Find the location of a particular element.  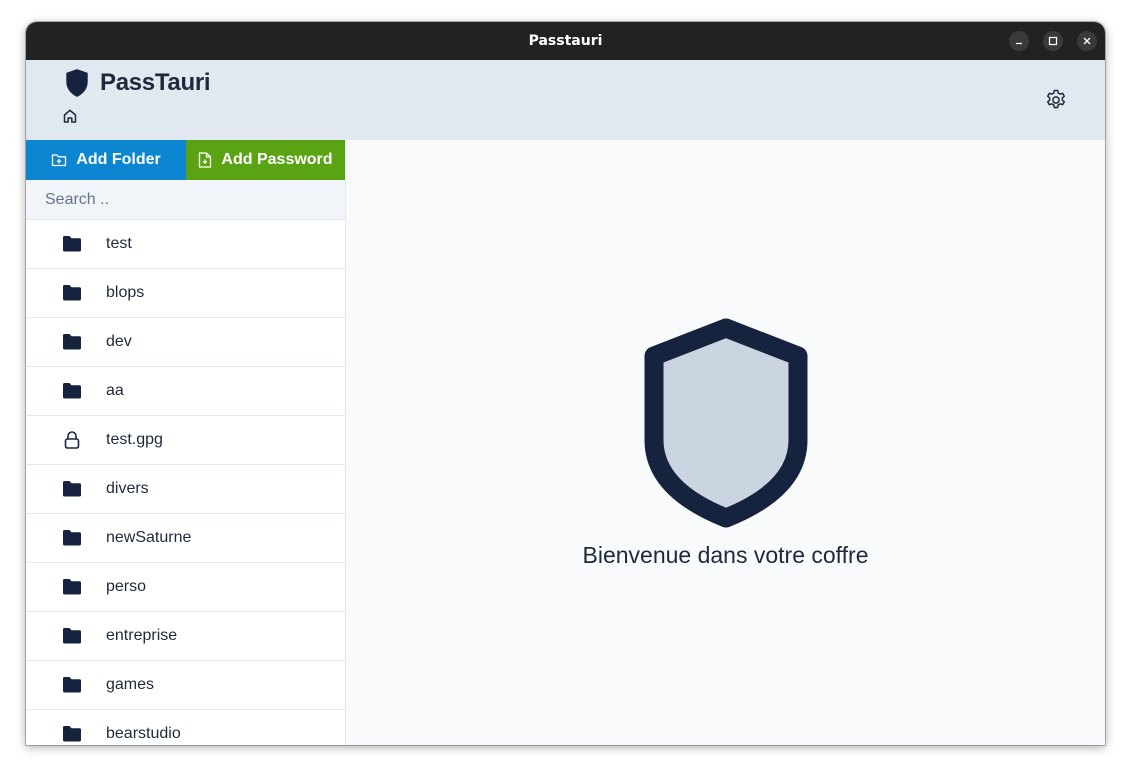

home-icon is located at coordinates (70, 116).